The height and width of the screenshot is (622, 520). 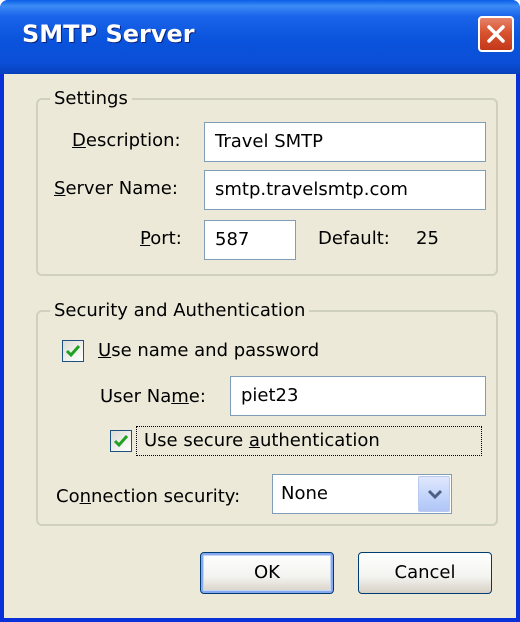 I want to click on server-name-field: smtp.travelsmtp.com, so click(x=345, y=190).